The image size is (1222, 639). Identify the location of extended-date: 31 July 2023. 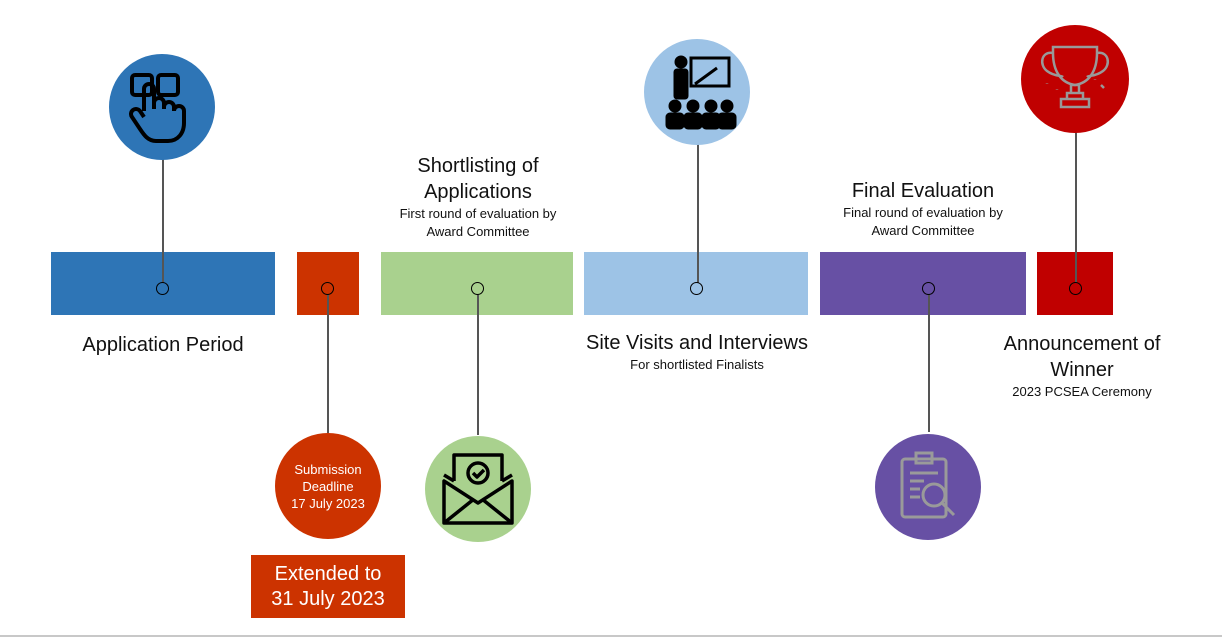
(328, 599).